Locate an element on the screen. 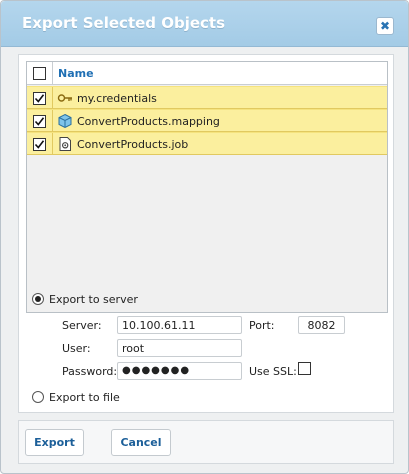 Image resolution: width=409 pixels, height=474 pixels. job-gear-icon is located at coordinates (65, 144).